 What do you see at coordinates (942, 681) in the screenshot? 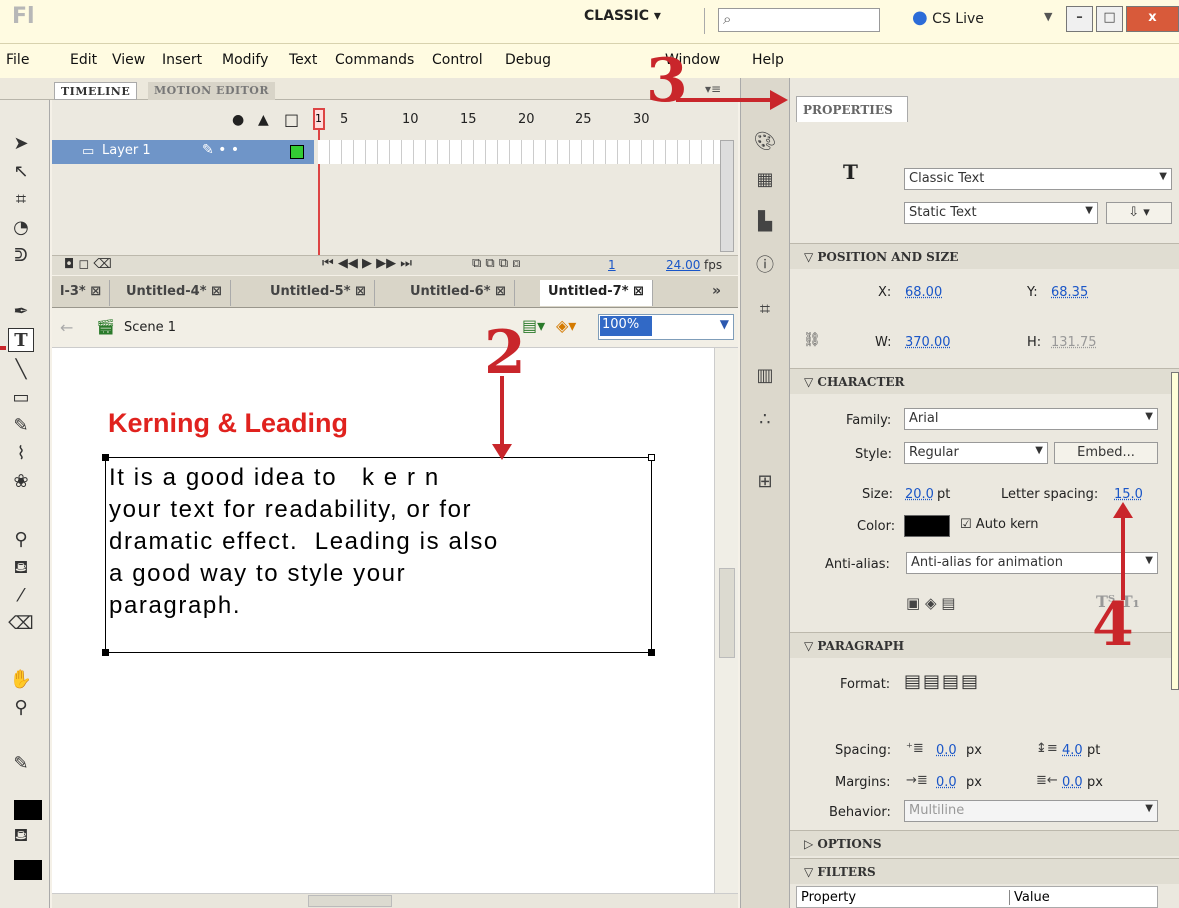
I see `paragraph-align-buttons: ▤▤▤▤` at bounding box center [942, 681].